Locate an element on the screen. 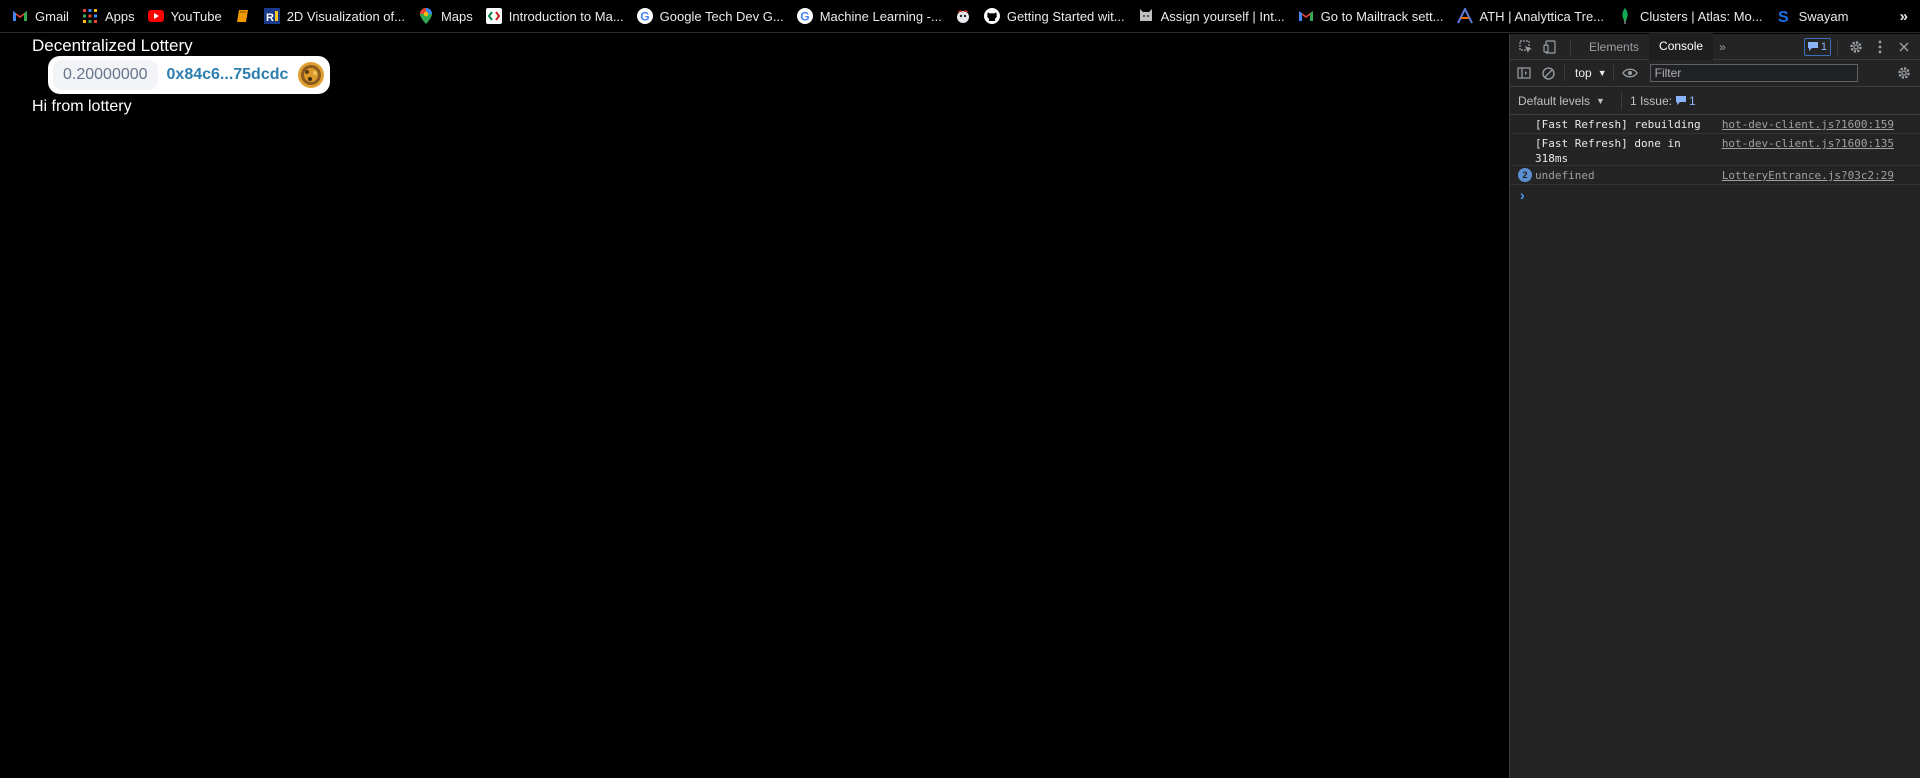 This screenshot has width=1920, height=778. book-icon is located at coordinates (243, 16).